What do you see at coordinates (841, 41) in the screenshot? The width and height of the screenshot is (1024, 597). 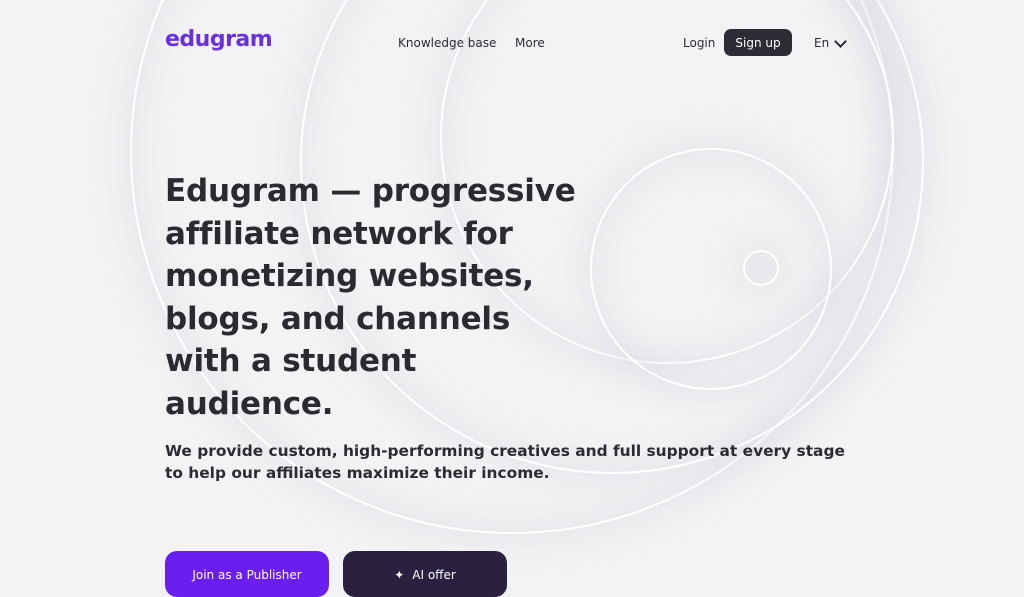 I see `chevron-down-icon` at bounding box center [841, 41].